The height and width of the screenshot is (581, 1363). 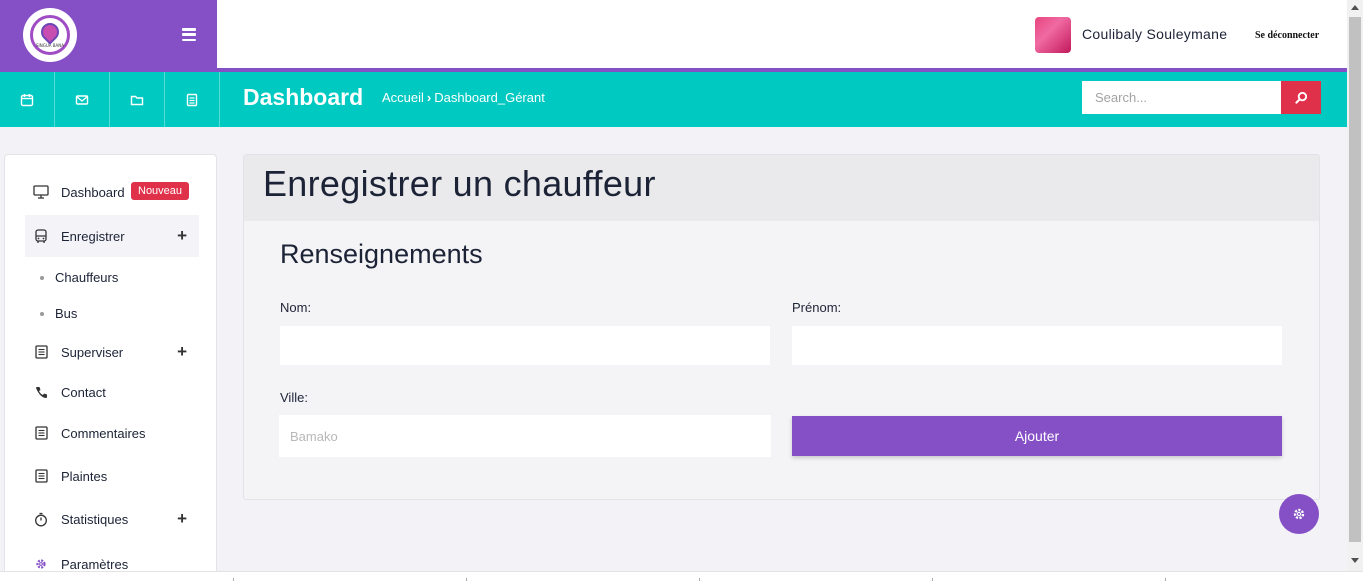 I want to click on bottom-strip, so click(x=681, y=576).